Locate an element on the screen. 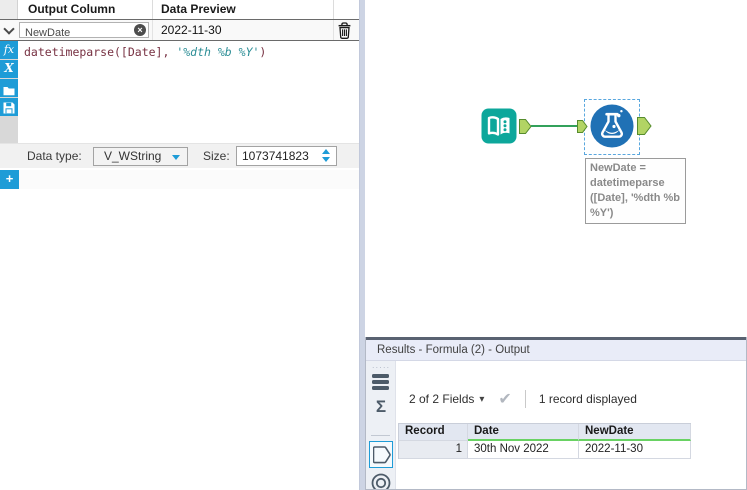 Image resolution: width=747 pixels, height=490 pixels. datatype-label: Data type: is located at coordinates (54, 156).